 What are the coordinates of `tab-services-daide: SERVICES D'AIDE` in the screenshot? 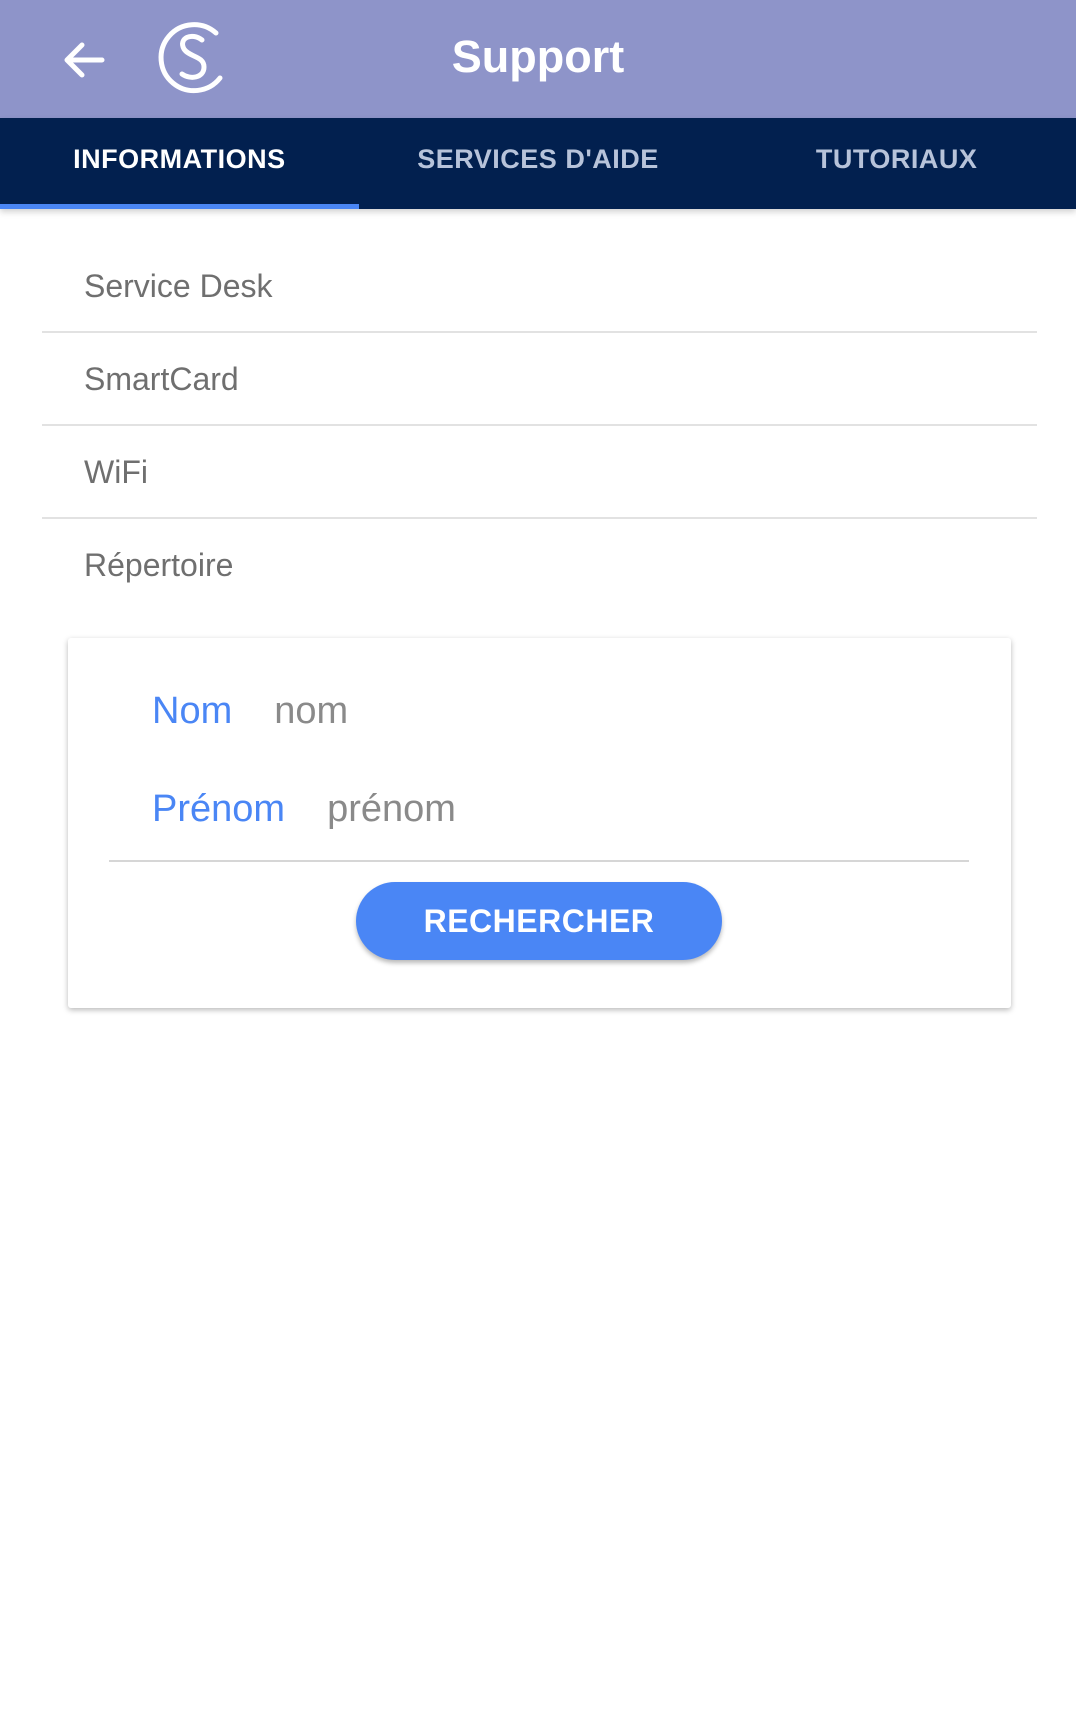 It's located at (538, 163).